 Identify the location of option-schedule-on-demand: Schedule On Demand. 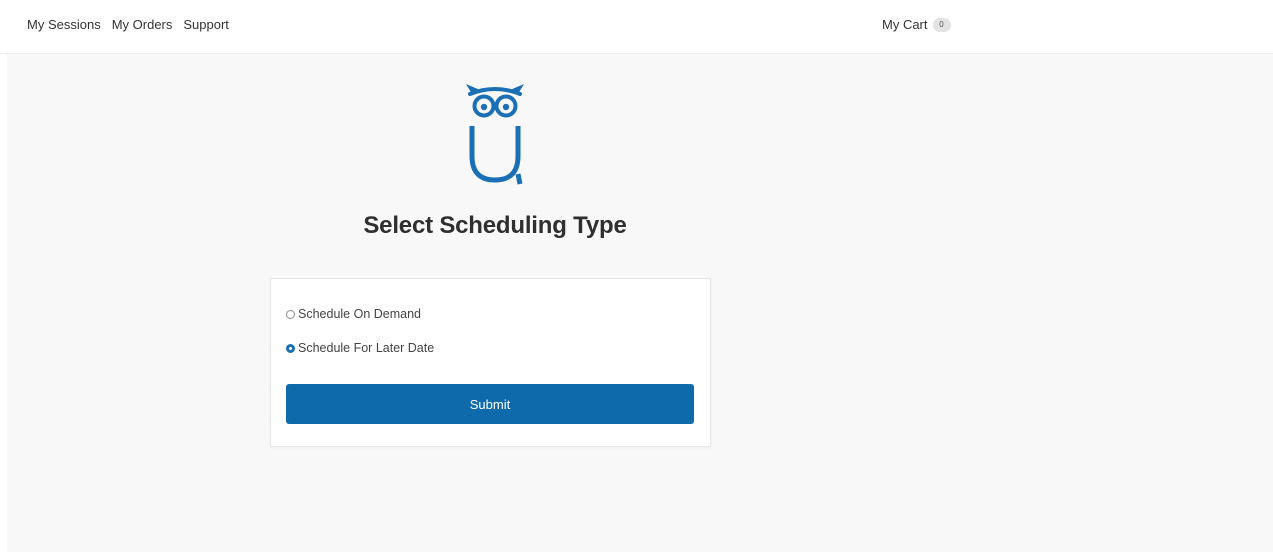
(353, 314).